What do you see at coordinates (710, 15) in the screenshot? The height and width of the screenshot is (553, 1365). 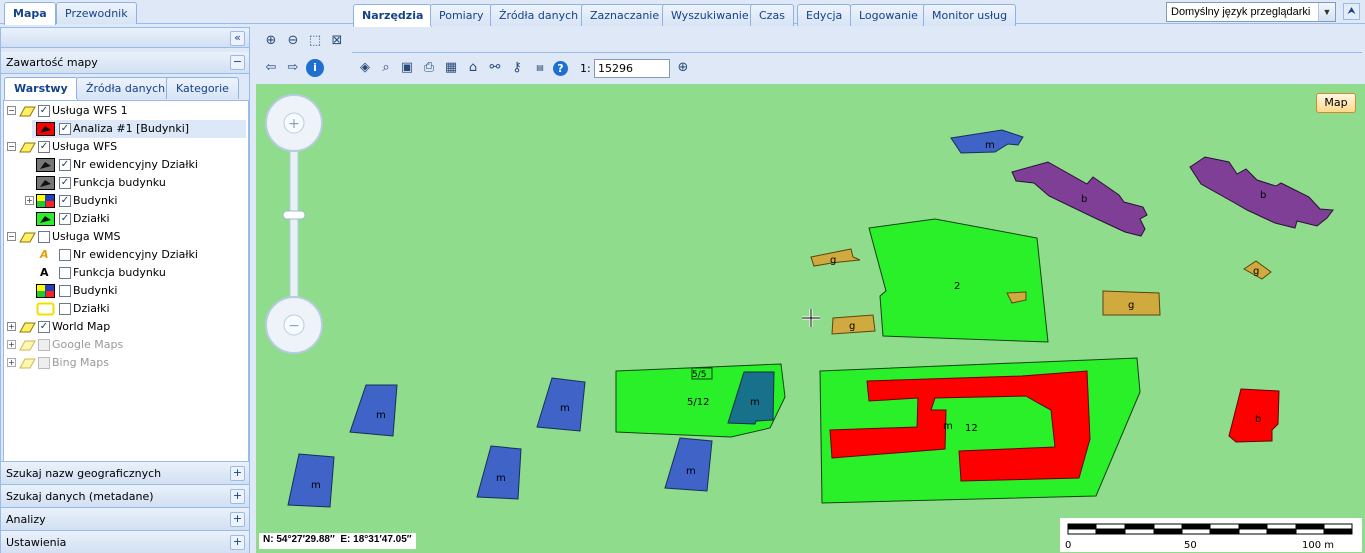 I see `tab-wyszukiwanie: Wyszukiwanie` at bounding box center [710, 15].